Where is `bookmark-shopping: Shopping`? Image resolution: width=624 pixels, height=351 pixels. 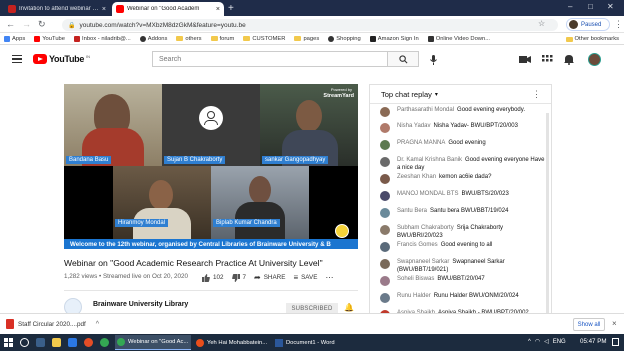 bookmark-shopping: Shopping is located at coordinates (344, 38).